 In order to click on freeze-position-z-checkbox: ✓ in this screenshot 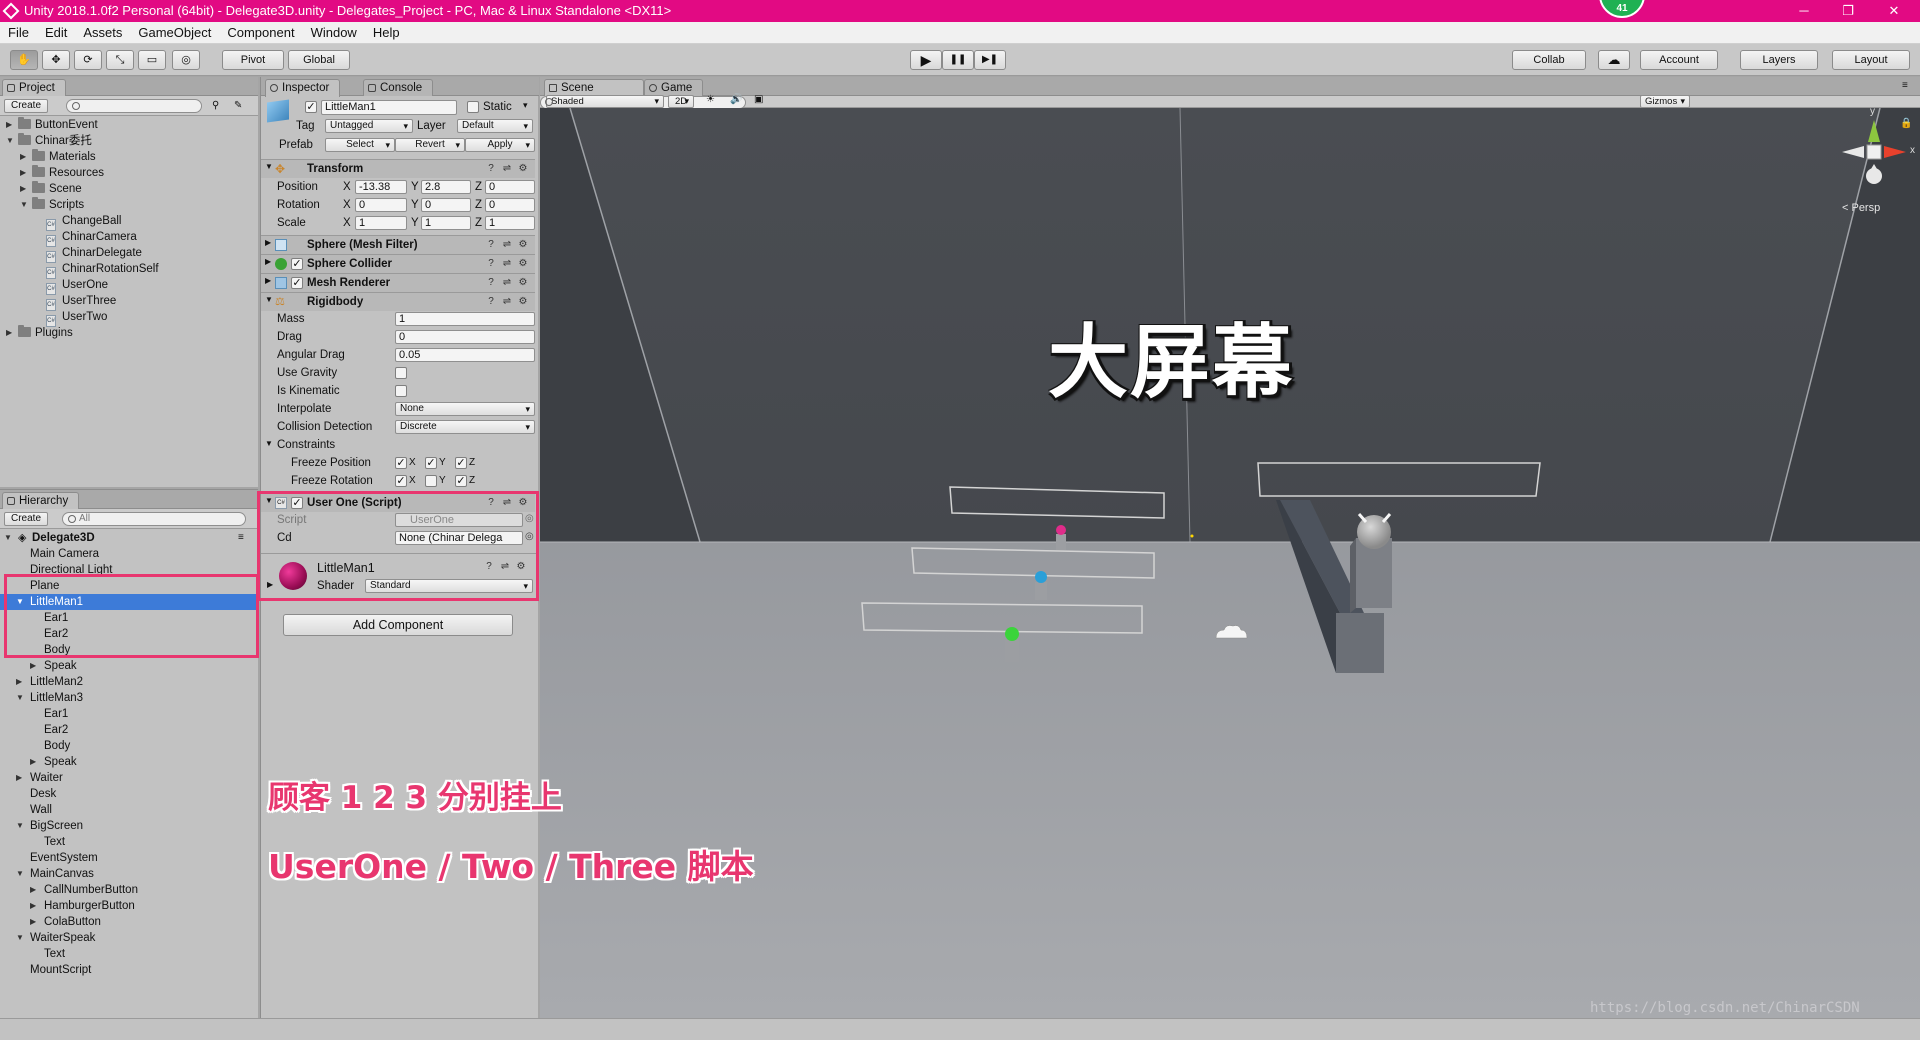, I will do `click(461, 463)`.